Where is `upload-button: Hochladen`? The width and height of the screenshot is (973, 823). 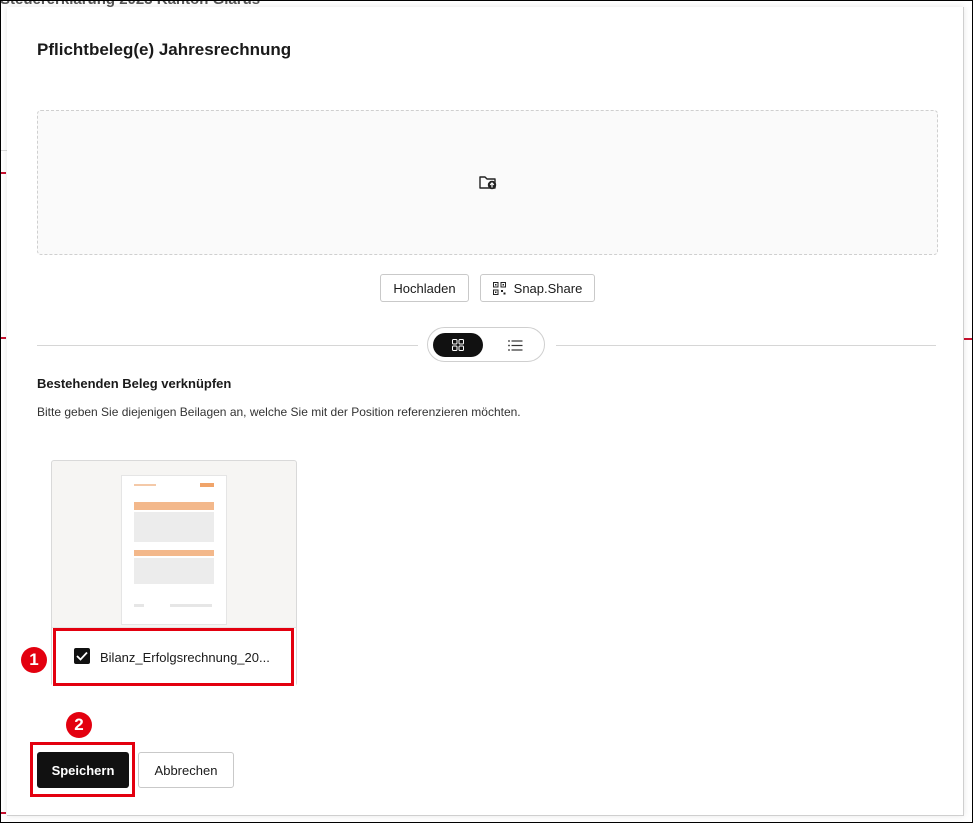
upload-button: Hochladen is located at coordinates (424, 288).